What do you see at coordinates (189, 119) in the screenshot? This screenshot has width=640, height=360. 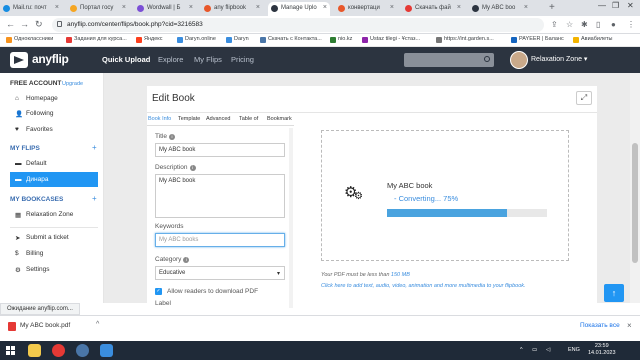 I see `tab-template: Template` at bounding box center [189, 119].